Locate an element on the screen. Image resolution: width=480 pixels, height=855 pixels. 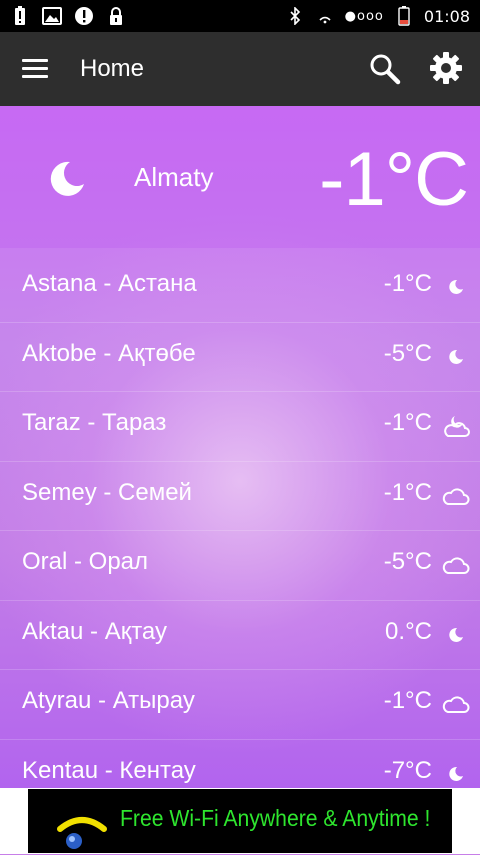
status-bar: ●ooo 01:08 is located at coordinates (240, 16).